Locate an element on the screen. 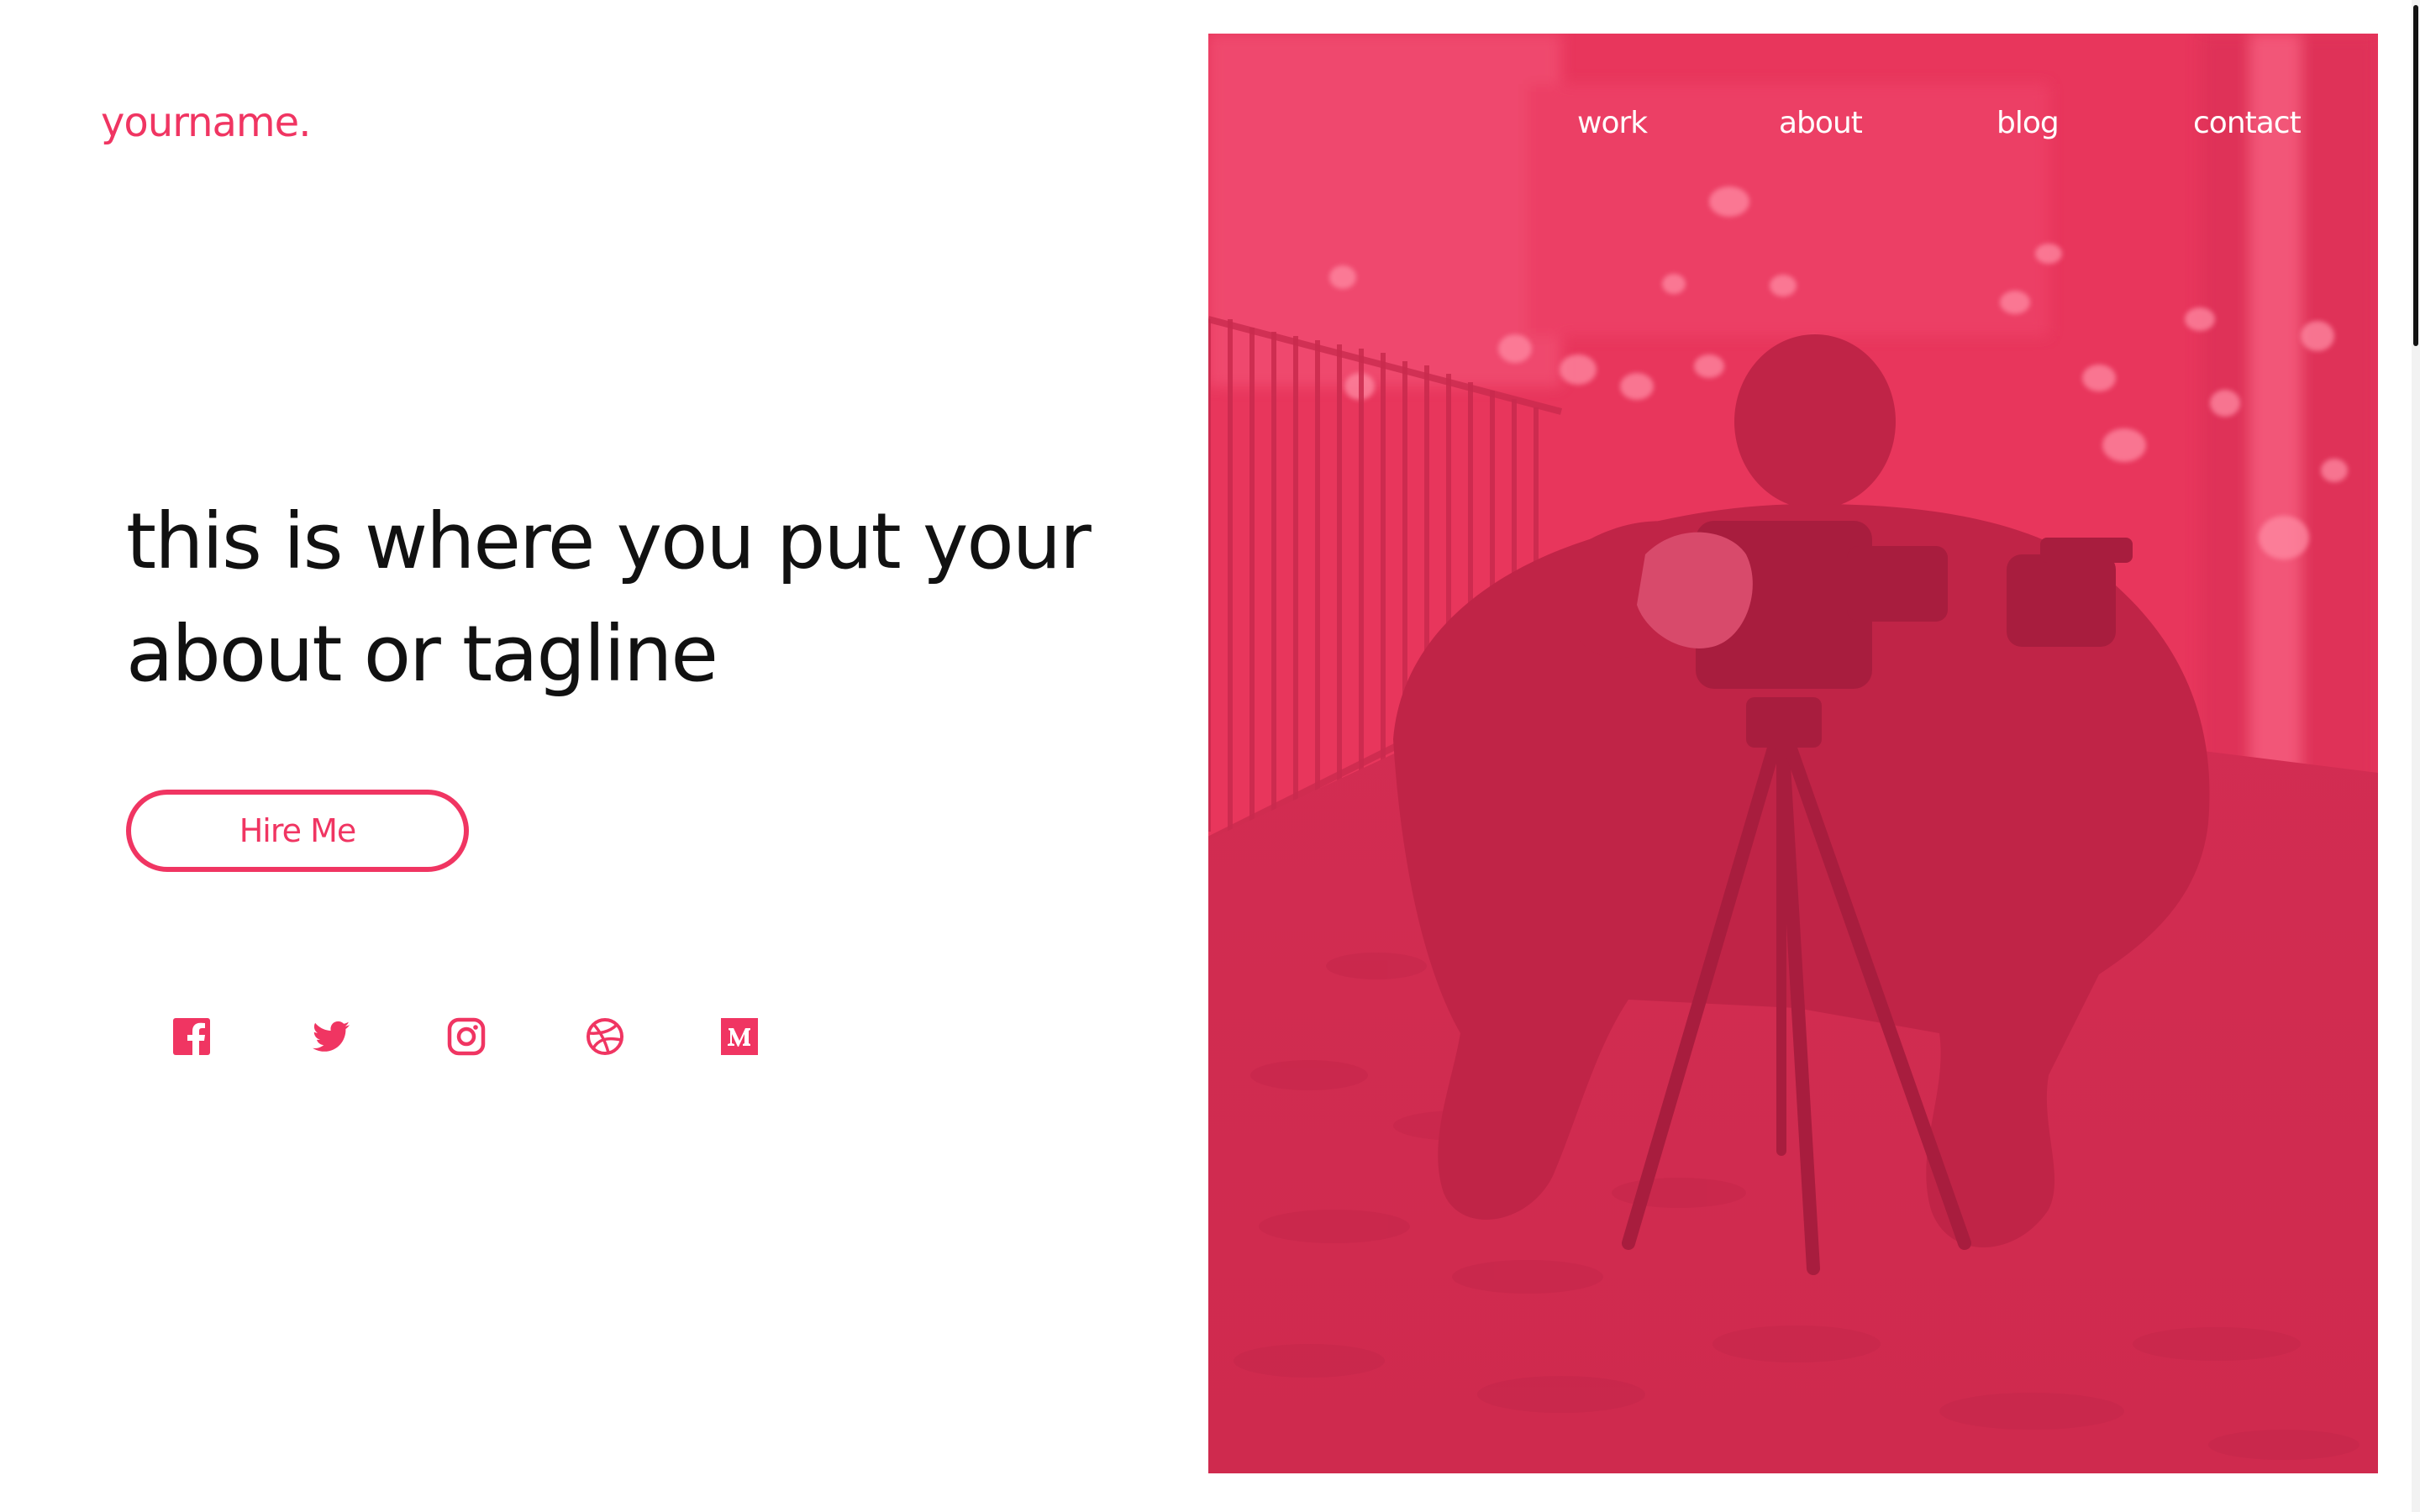  twitter-icon is located at coordinates (331, 1036).